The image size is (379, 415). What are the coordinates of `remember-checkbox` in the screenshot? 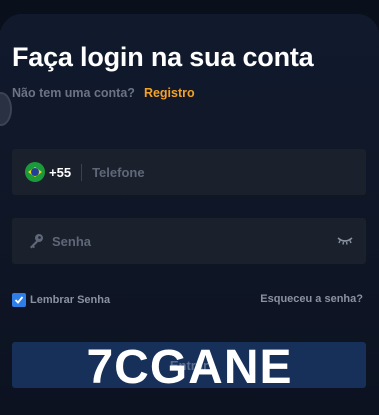 It's located at (19, 300).